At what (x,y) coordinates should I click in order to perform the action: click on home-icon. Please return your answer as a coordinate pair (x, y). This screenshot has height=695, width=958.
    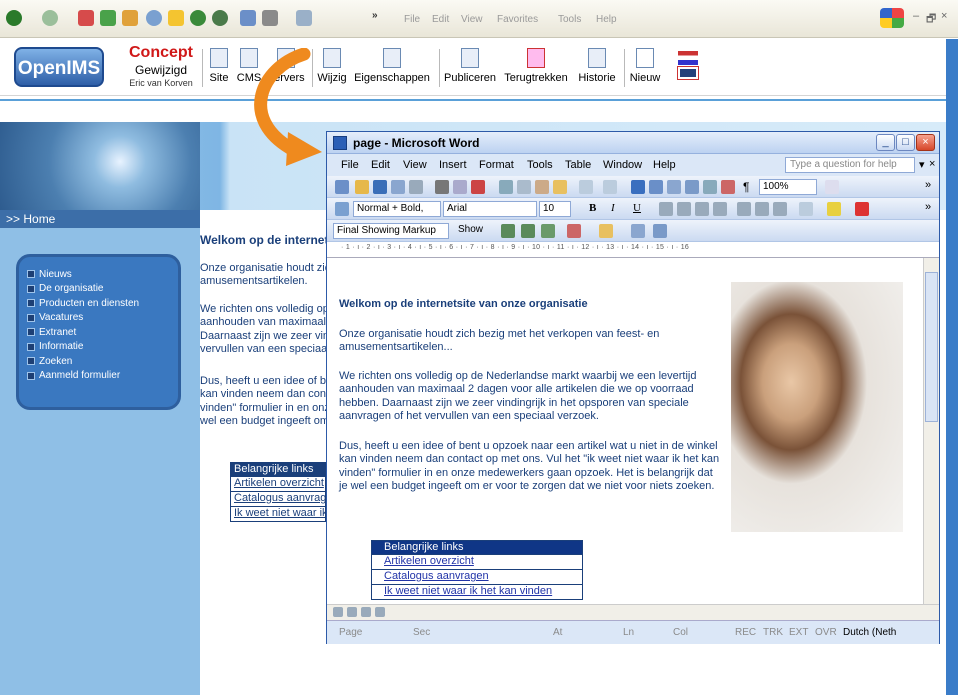
    Looking at the image, I should click on (130, 18).